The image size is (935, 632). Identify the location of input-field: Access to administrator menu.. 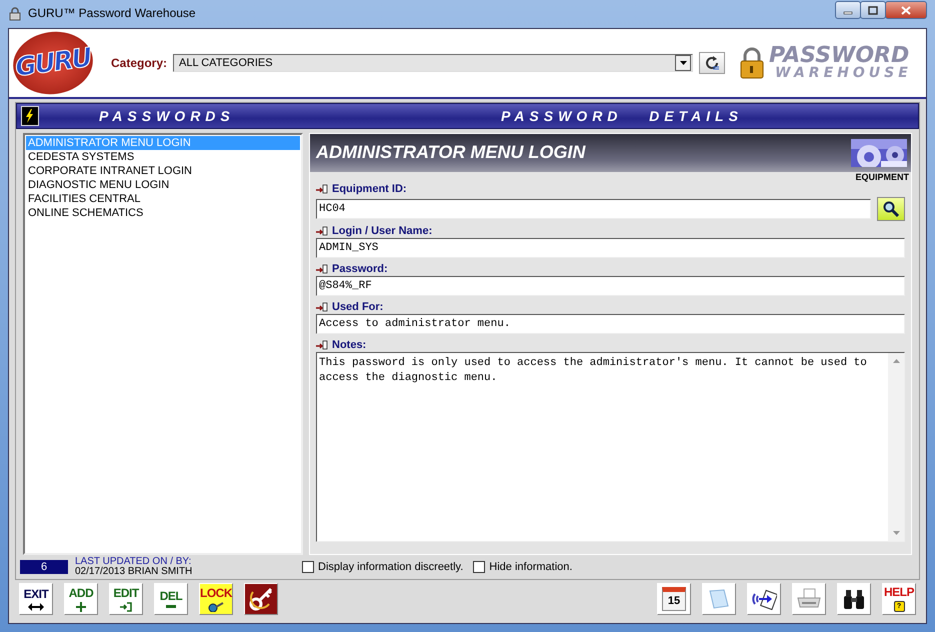
(610, 324).